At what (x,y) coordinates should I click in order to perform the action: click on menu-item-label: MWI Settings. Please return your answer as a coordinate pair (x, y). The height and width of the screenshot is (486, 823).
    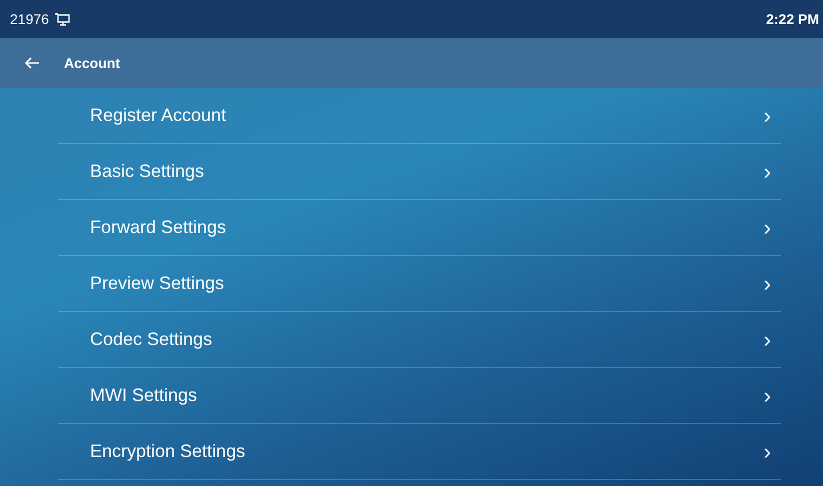
    Looking at the image, I should click on (144, 395).